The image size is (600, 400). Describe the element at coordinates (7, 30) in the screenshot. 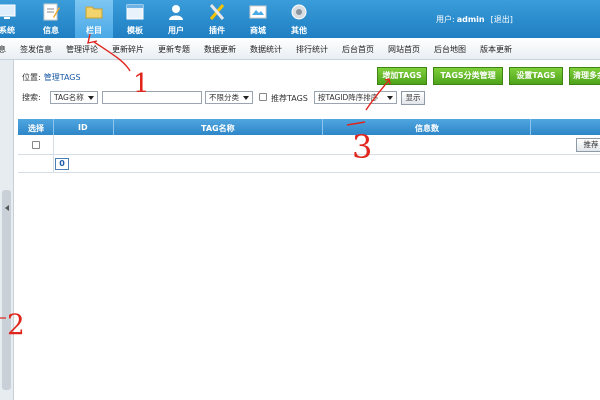

I see `nav-label: 系统` at that location.